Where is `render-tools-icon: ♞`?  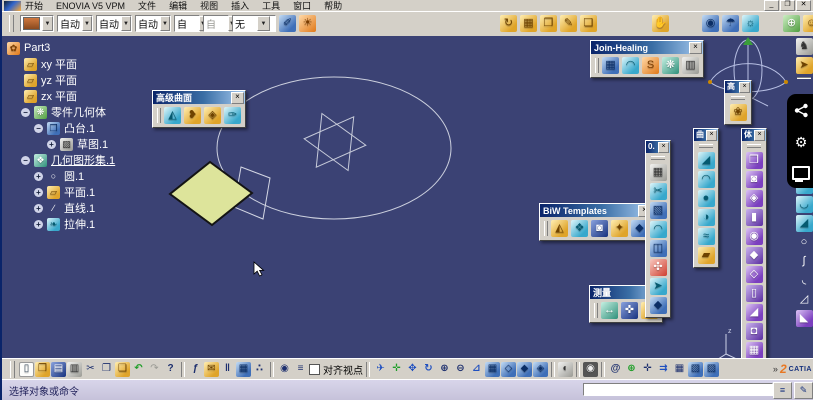 render-tools-icon: ♞ is located at coordinates (804, 46).